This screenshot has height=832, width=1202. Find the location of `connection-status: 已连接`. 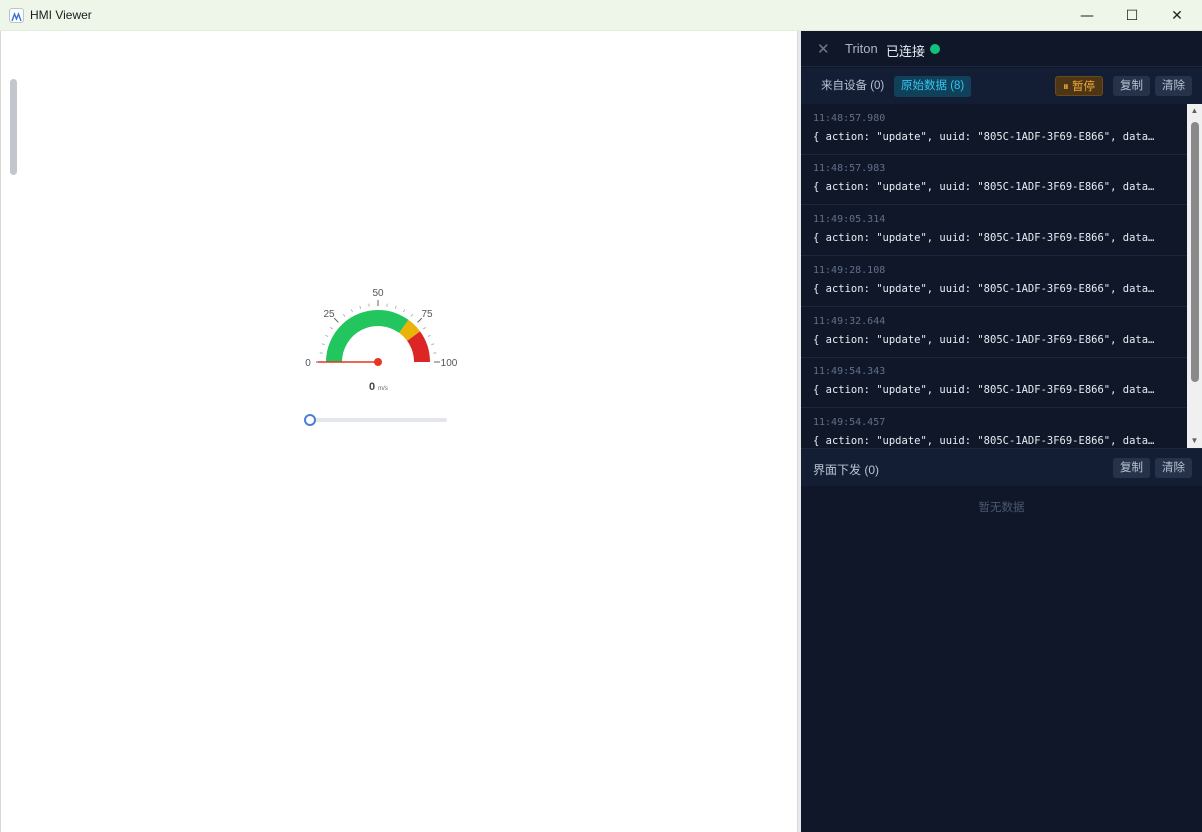

connection-status: 已连接 is located at coordinates (906, 51).